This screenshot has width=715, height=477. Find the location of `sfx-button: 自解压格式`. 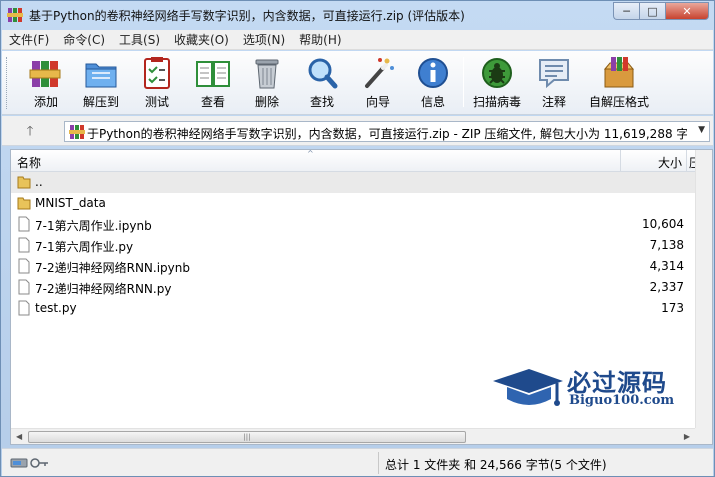

sfx-button: 自解压格式 is located at coordinates (619, 83).